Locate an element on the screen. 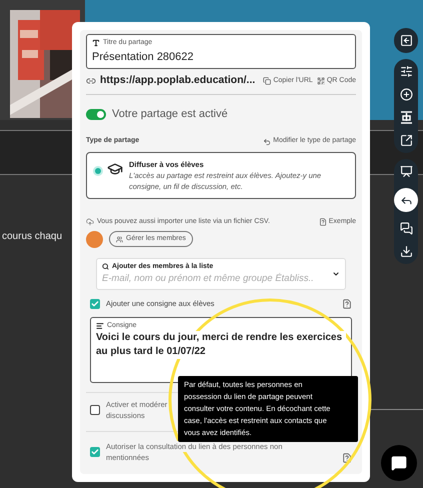 The image size is (423, 488). external-link-icon is located at coordinates (406, 140).